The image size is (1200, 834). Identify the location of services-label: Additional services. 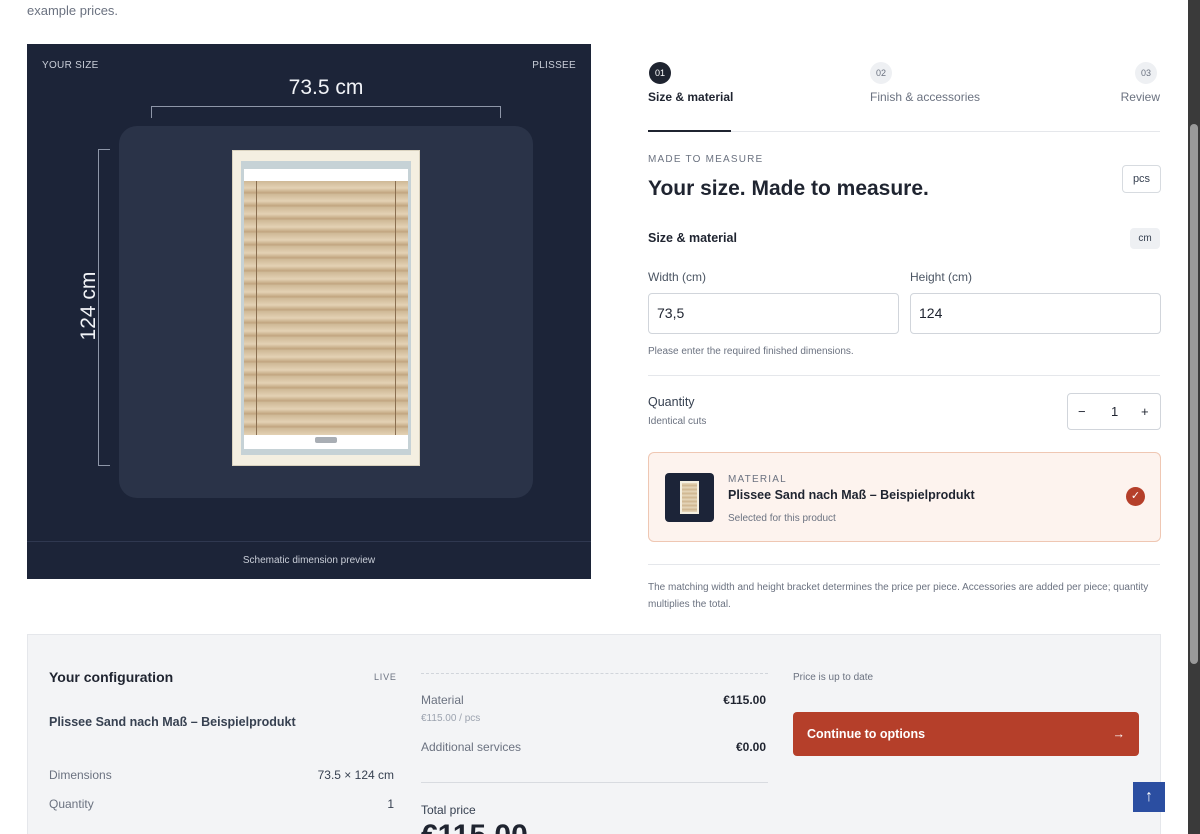
(471, 747).